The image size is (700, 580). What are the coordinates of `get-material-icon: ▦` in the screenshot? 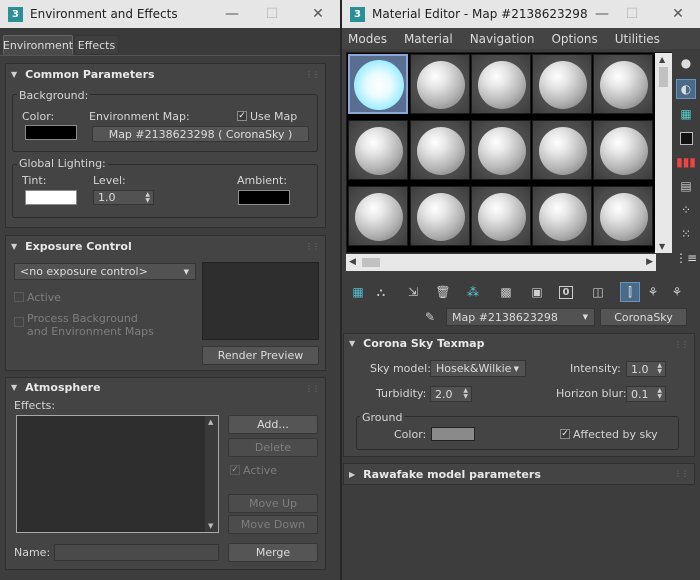 It's located at (358, 292).